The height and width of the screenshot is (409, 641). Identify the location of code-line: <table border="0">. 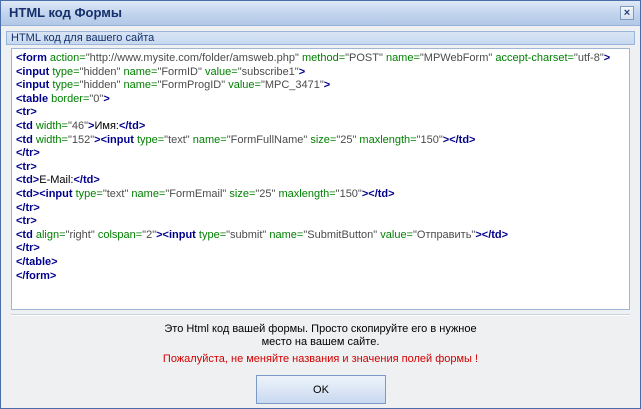
(313, 100).